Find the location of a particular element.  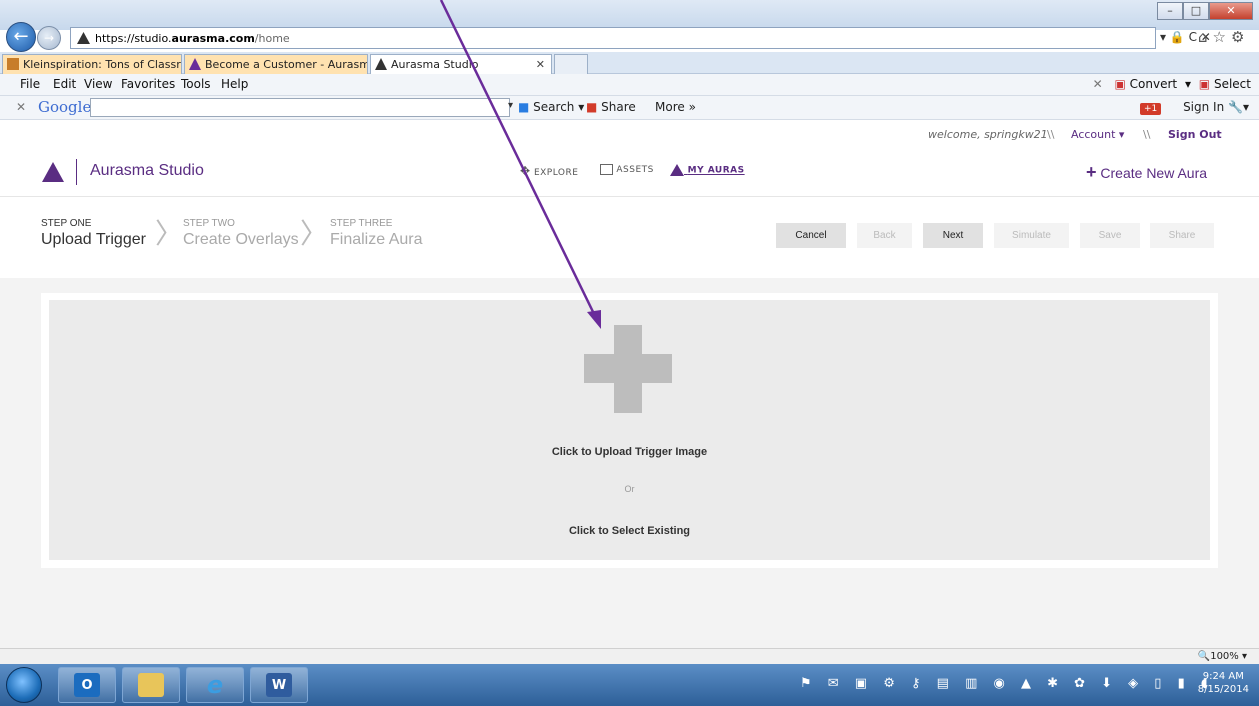

address-bar: https://studio. aurasma.com/home is located at coordinates (613, 38).